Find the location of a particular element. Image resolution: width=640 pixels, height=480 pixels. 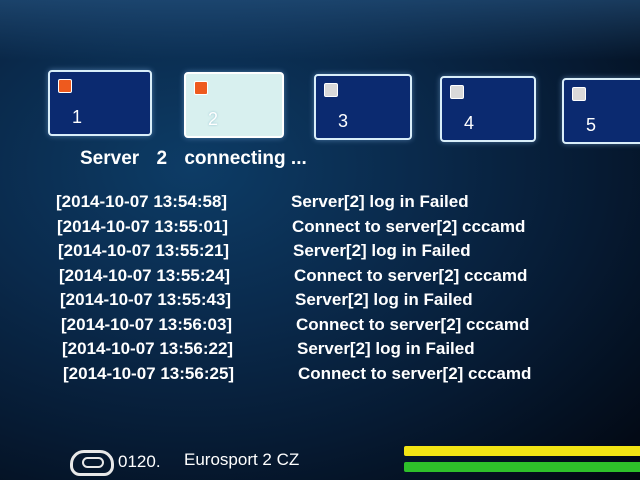

server-tab-3: 3 is located at coordinates (363, 107).